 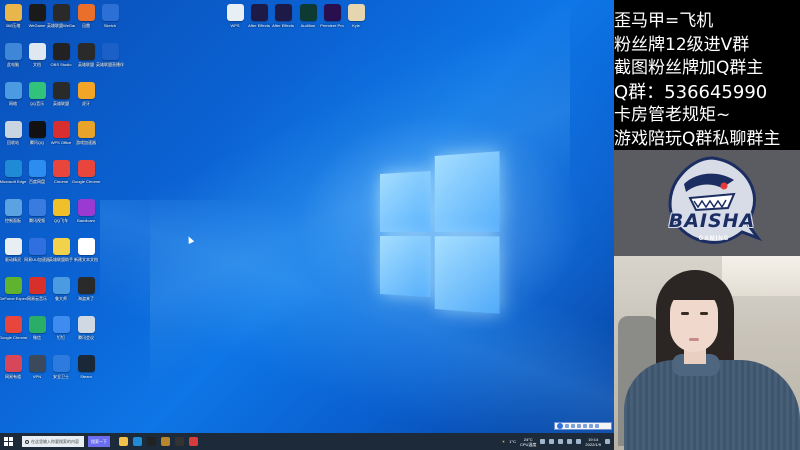 I want to click on desktop-icon: 腾讯会议, so click(x=86, y=328).